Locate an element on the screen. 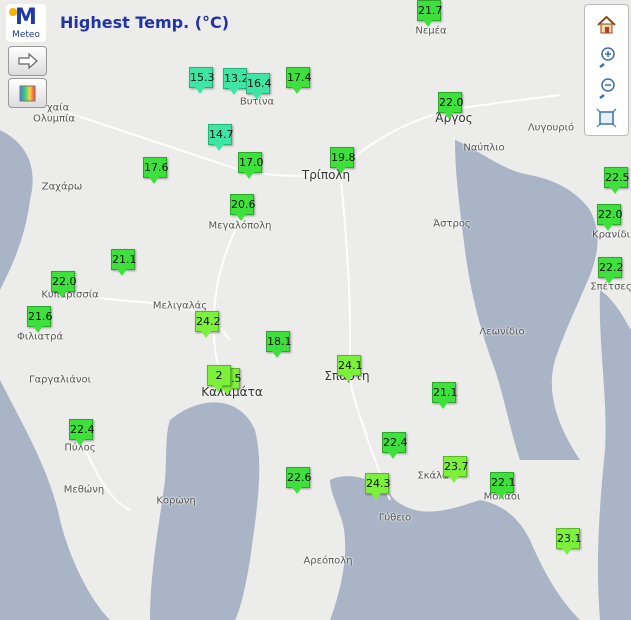 The image size is (631, 620). temperature-marker: 2 is located at coordinates (219, 378).